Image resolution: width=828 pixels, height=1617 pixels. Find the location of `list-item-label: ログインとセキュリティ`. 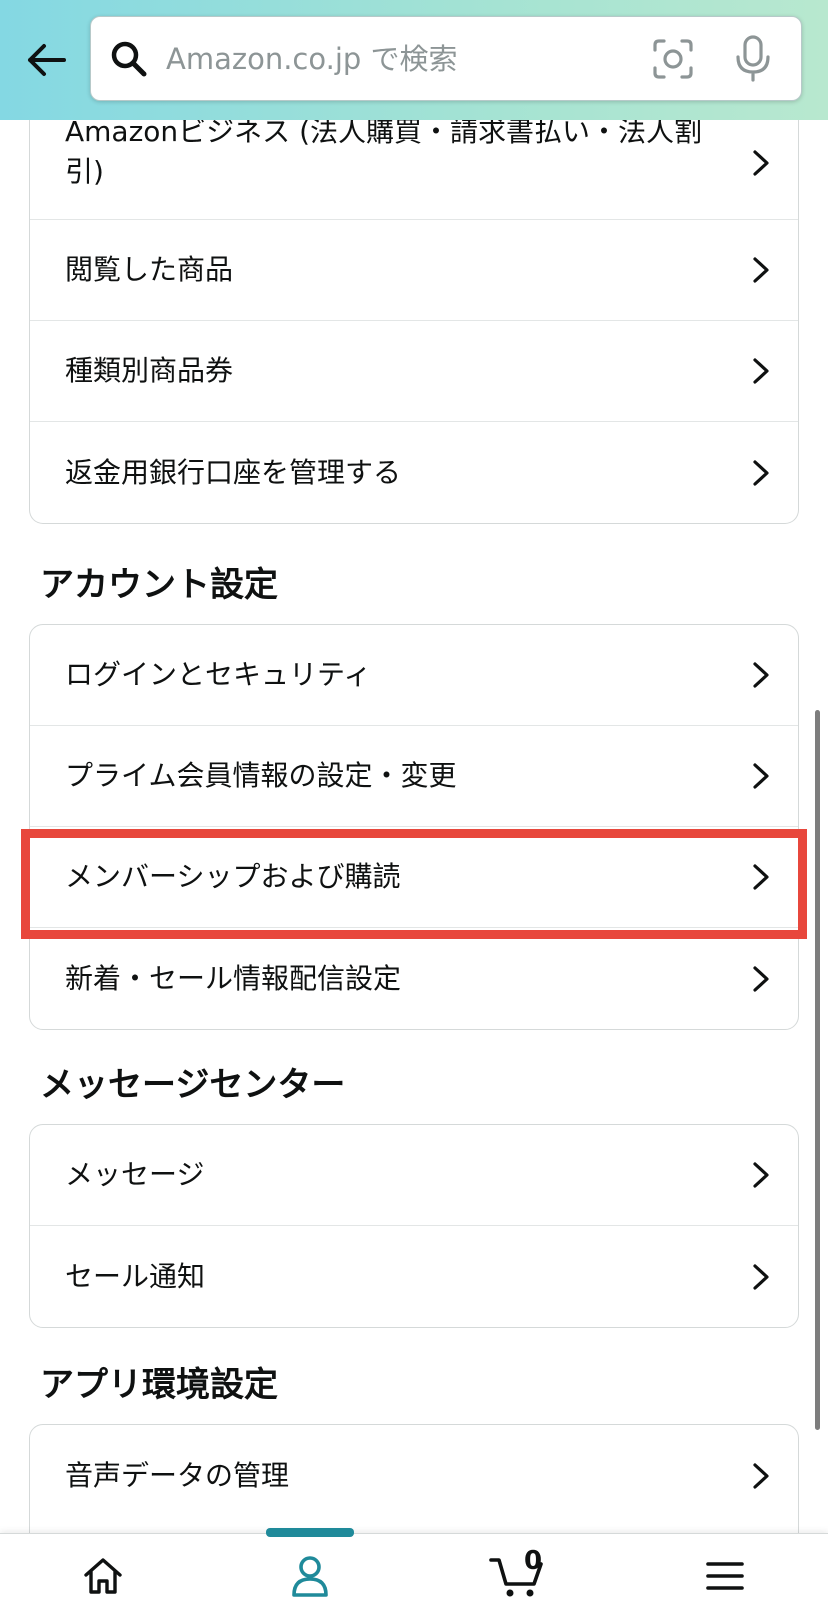

list-item-label: ログインとセキュリティ is located at coordinates (218, 674).